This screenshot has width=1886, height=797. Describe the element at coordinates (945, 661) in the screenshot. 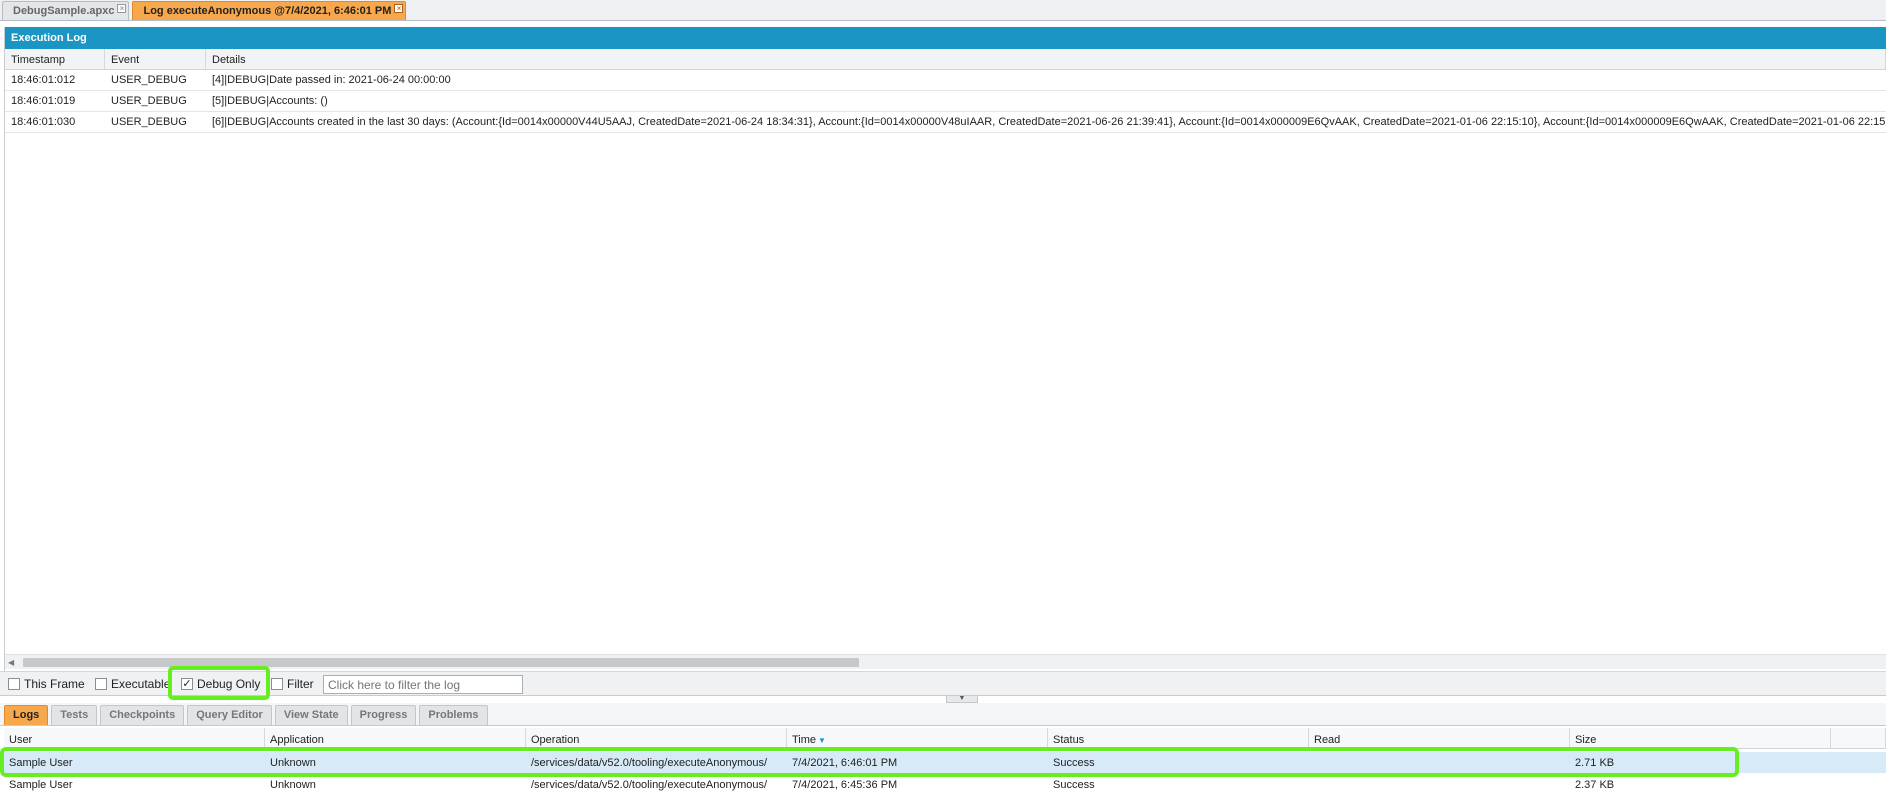

I see `horizontal-scrollbar: ◀` at that location.